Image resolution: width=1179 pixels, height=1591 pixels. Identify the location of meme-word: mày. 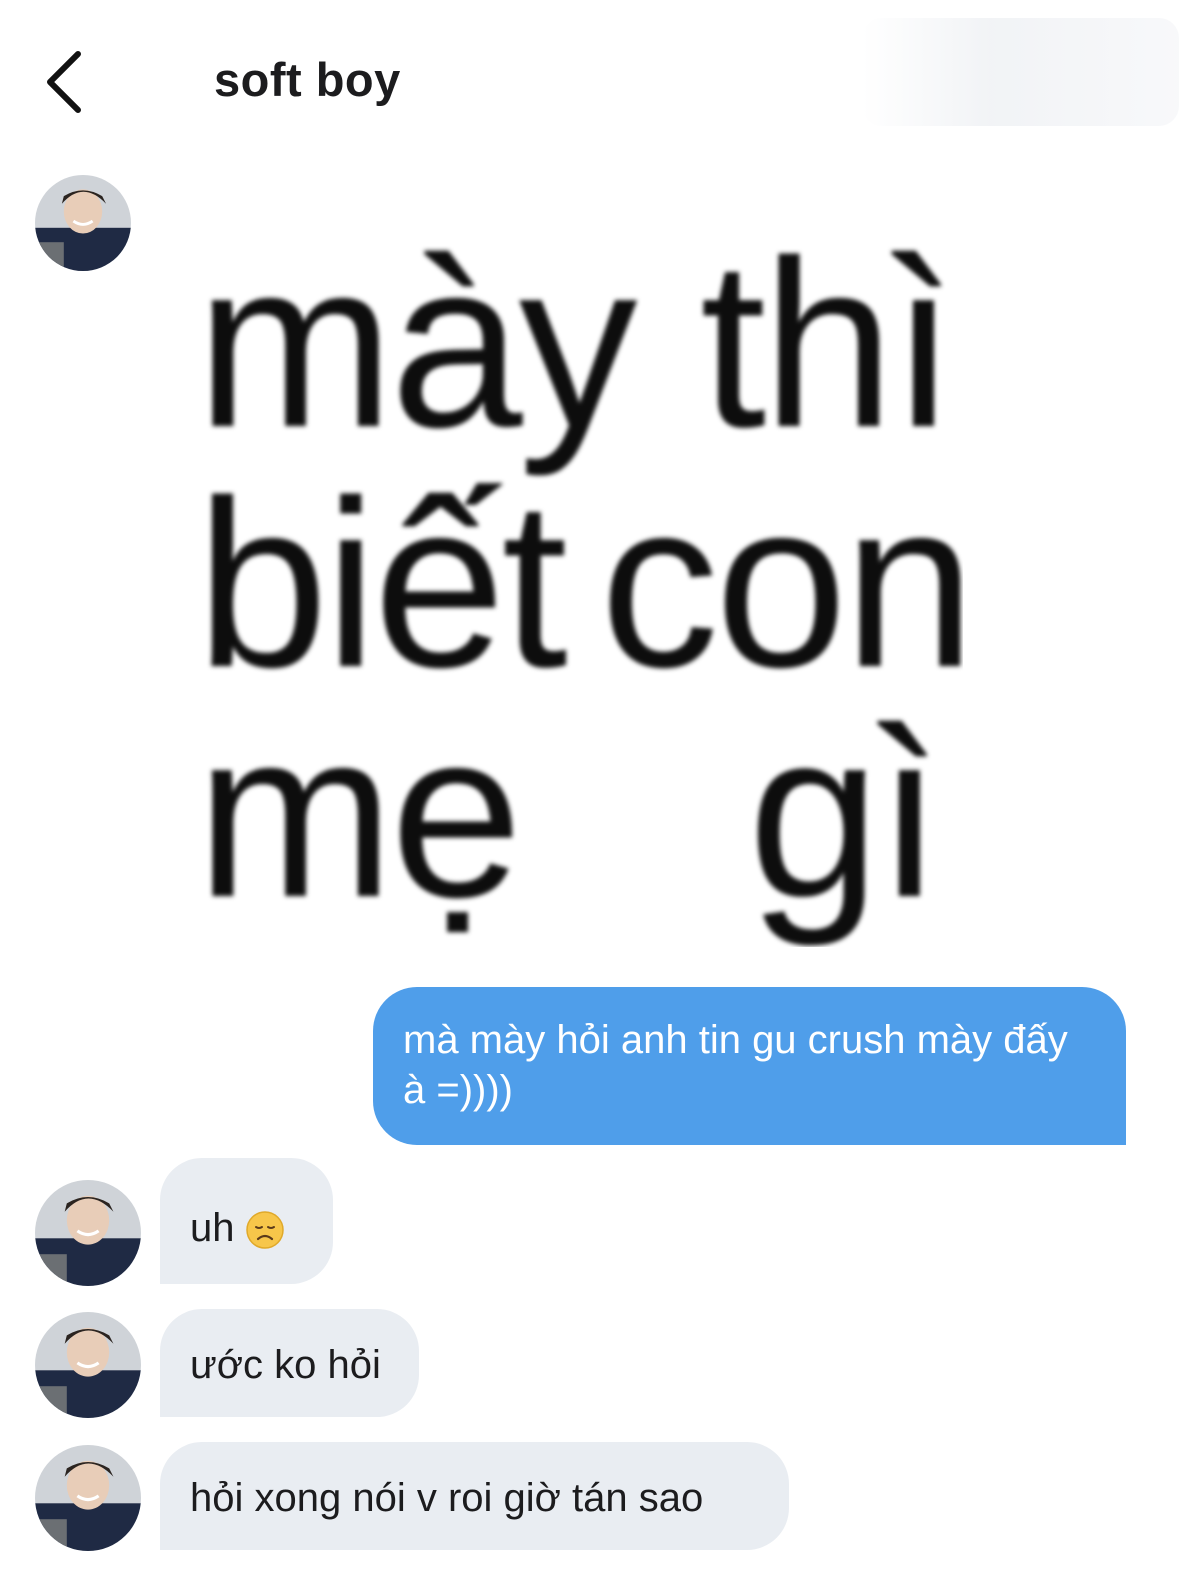
(417, 344).